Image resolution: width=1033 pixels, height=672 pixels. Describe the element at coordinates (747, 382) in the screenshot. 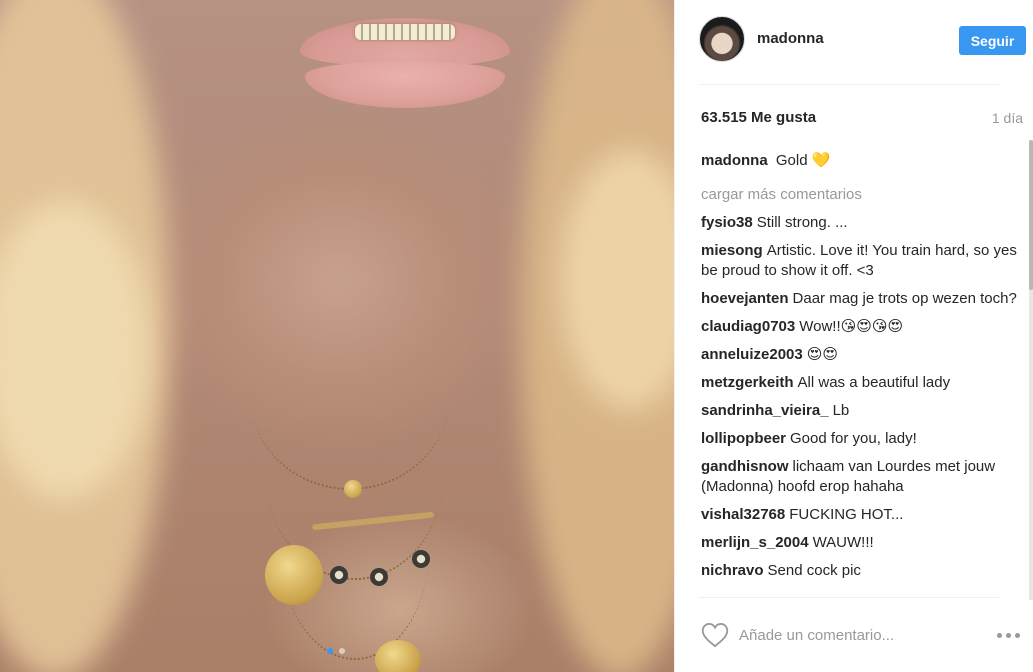

I see `comment-username: metzgerkeith` at that location.